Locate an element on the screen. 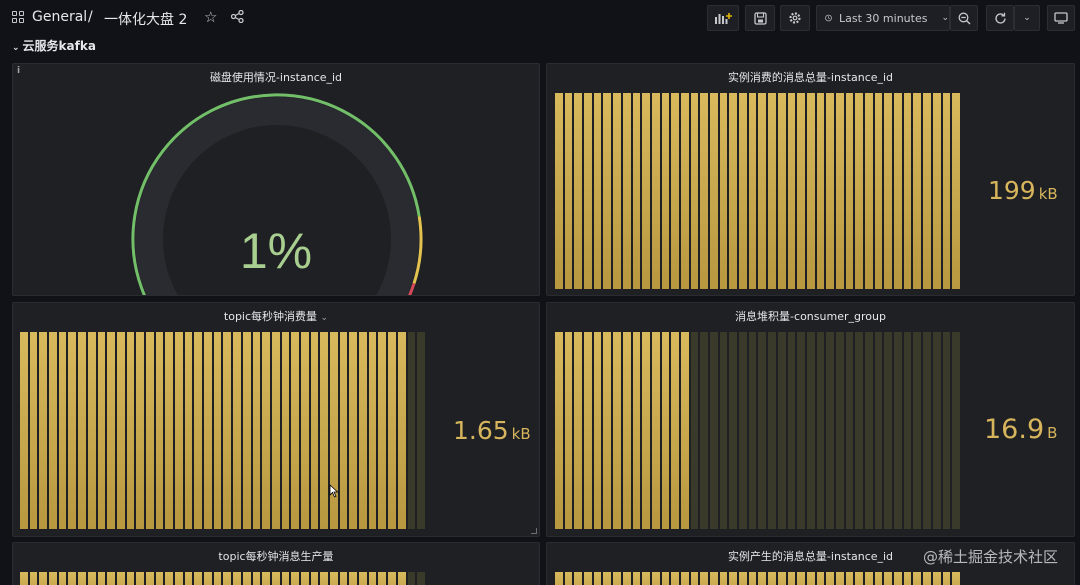 The height and width of the screenshot is (585, 1080). save-dashboard-button is located at coordinates (760, 18).